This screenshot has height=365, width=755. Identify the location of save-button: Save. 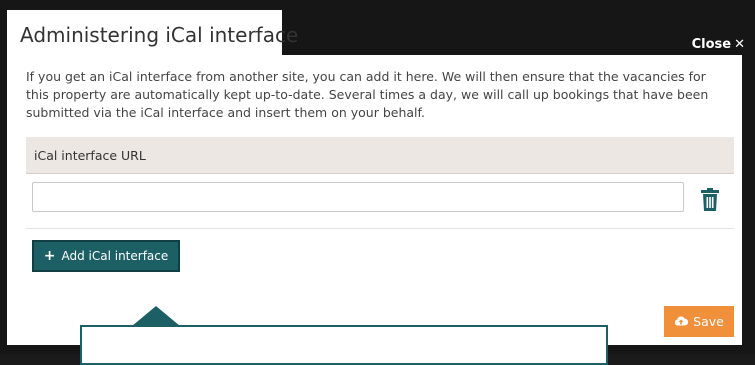
(699, 321).